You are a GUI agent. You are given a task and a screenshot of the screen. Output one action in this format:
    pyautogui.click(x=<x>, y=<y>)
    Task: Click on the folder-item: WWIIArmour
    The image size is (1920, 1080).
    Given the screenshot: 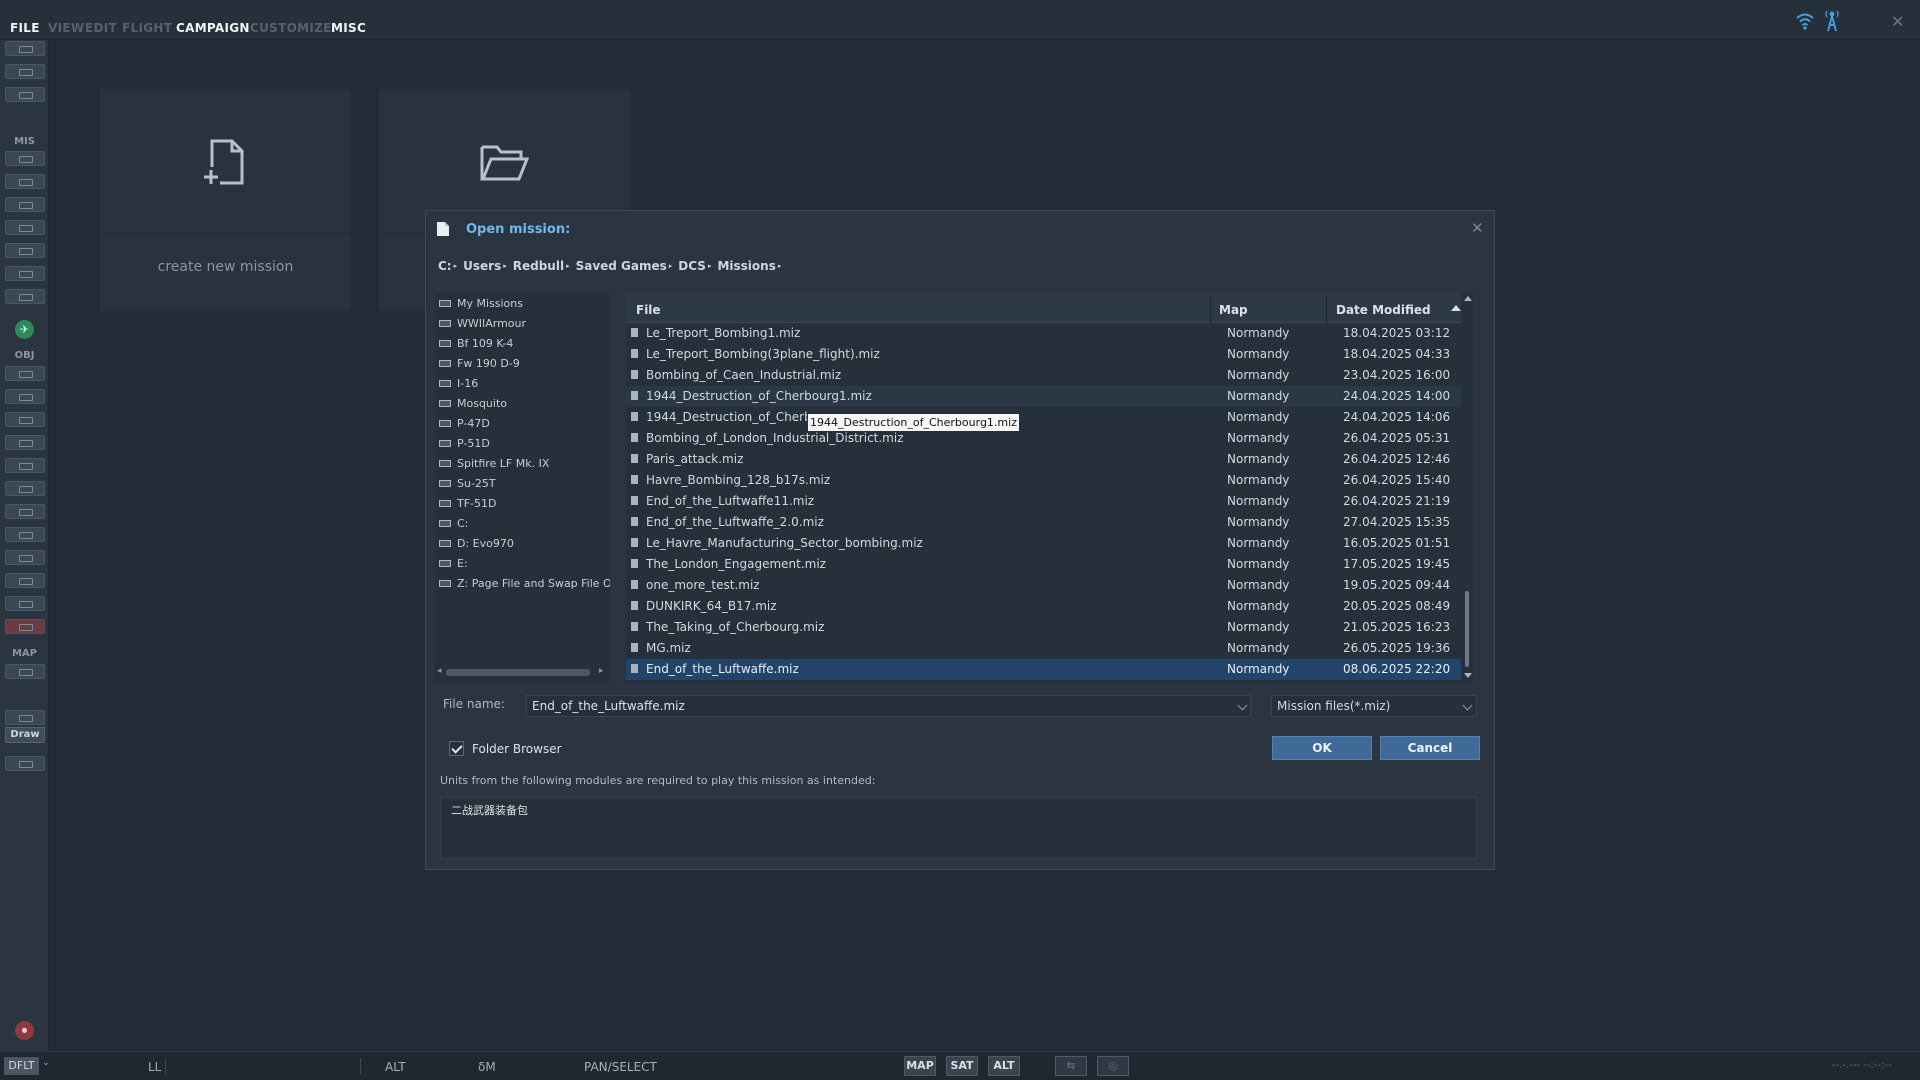 What is the action you would take?
    pyautogui.click(x=522, y=323)
    